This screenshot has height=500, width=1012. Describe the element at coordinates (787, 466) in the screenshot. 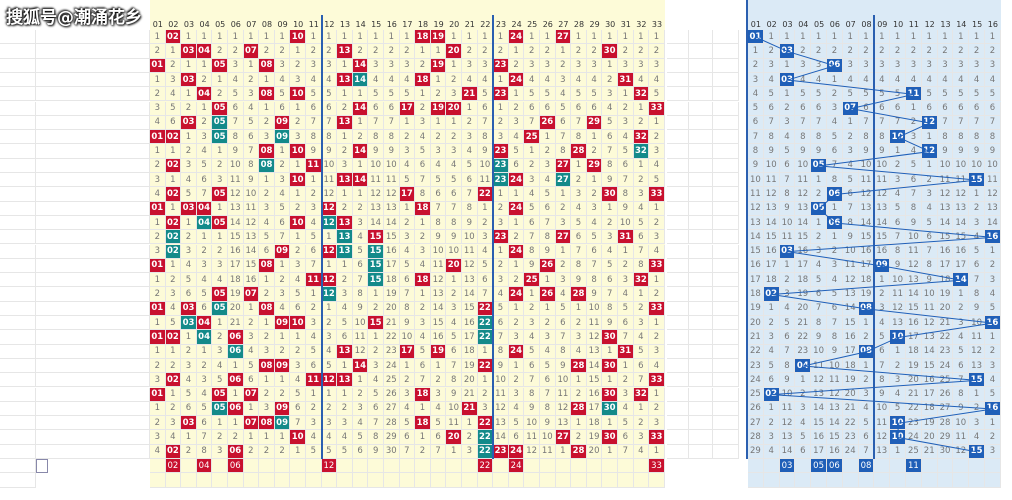

I see `prediction-blue-cell: 03` at that location.